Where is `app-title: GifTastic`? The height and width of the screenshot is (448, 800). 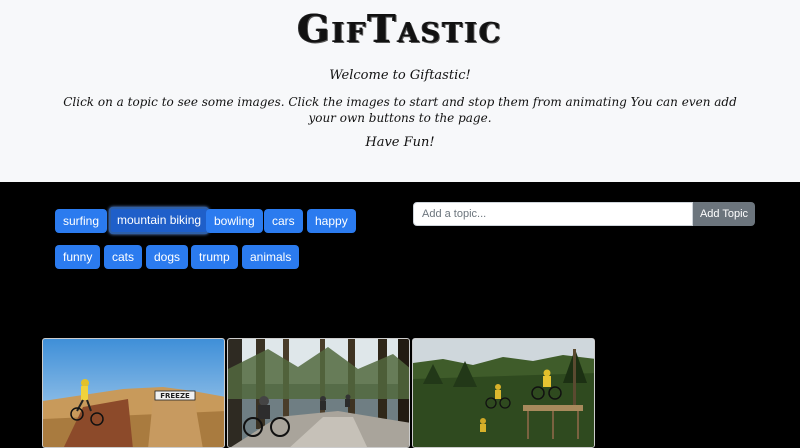
app-title: GifTastic is located at coordinates (400, 28).